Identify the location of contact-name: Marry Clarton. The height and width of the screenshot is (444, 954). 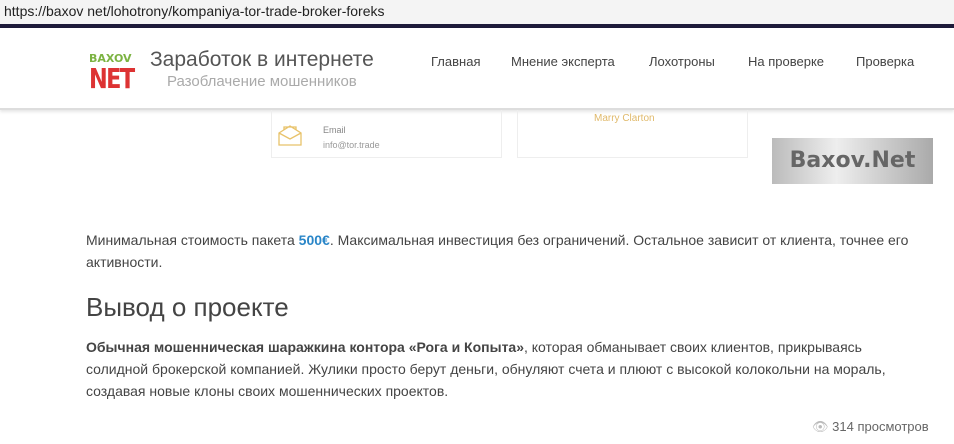
(624, 118).